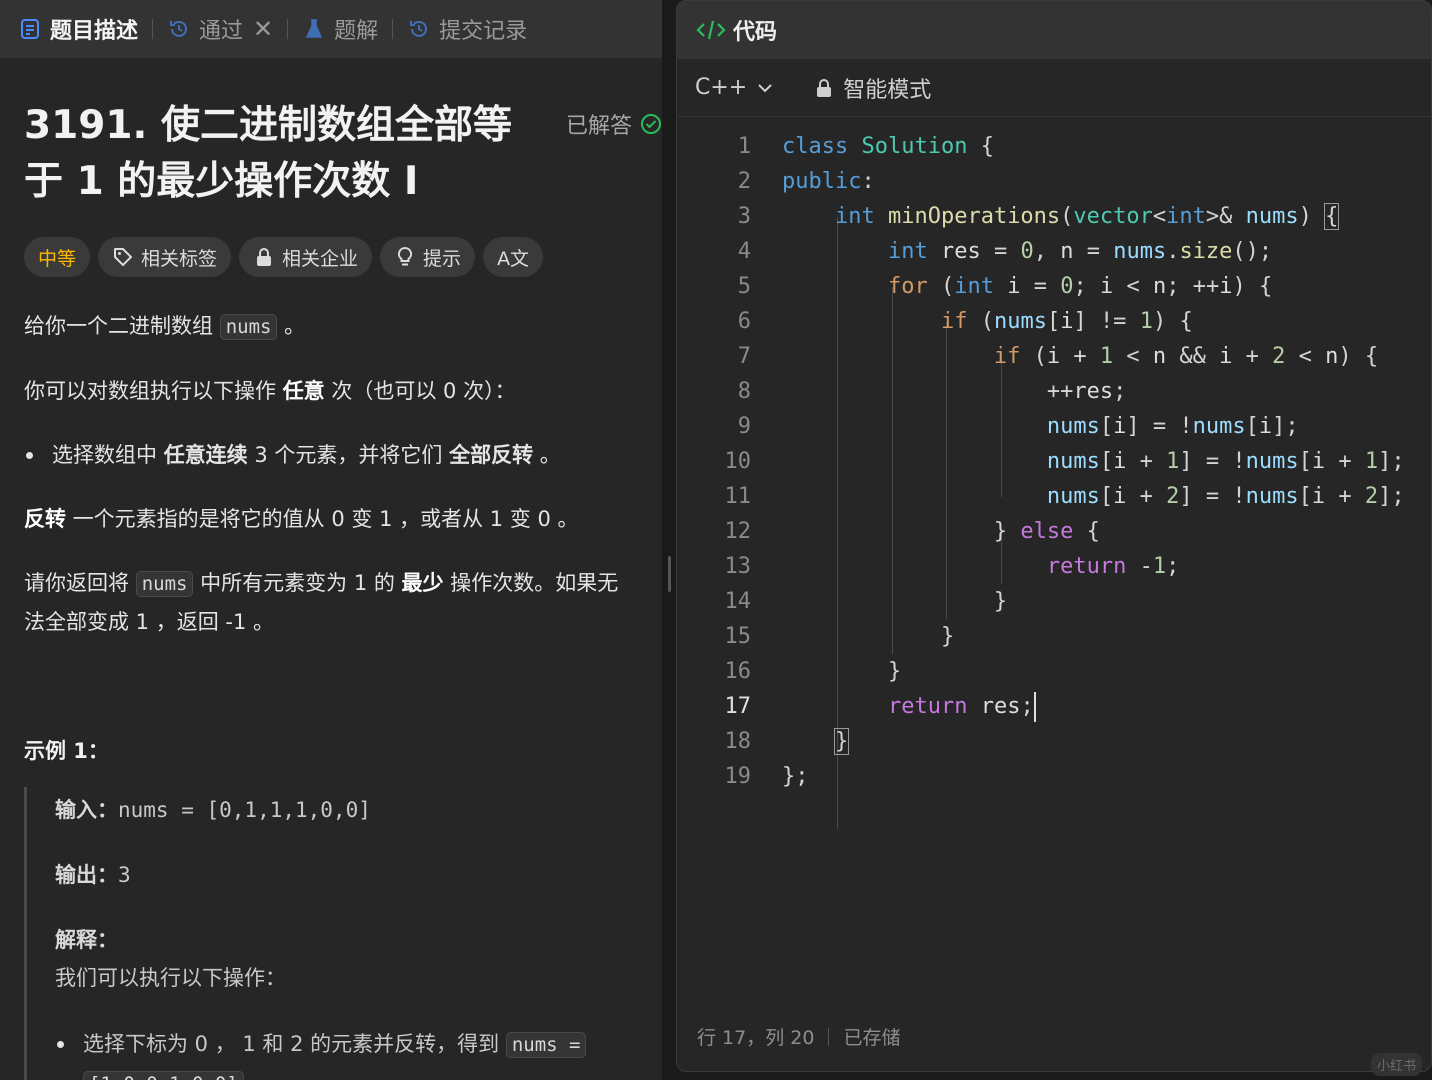 This screenshot has width=1432, height=1080. What do you see at coordinates (738, 461) in the screenshot?
I see `line-number: 10` at bounding box center [738, 461].